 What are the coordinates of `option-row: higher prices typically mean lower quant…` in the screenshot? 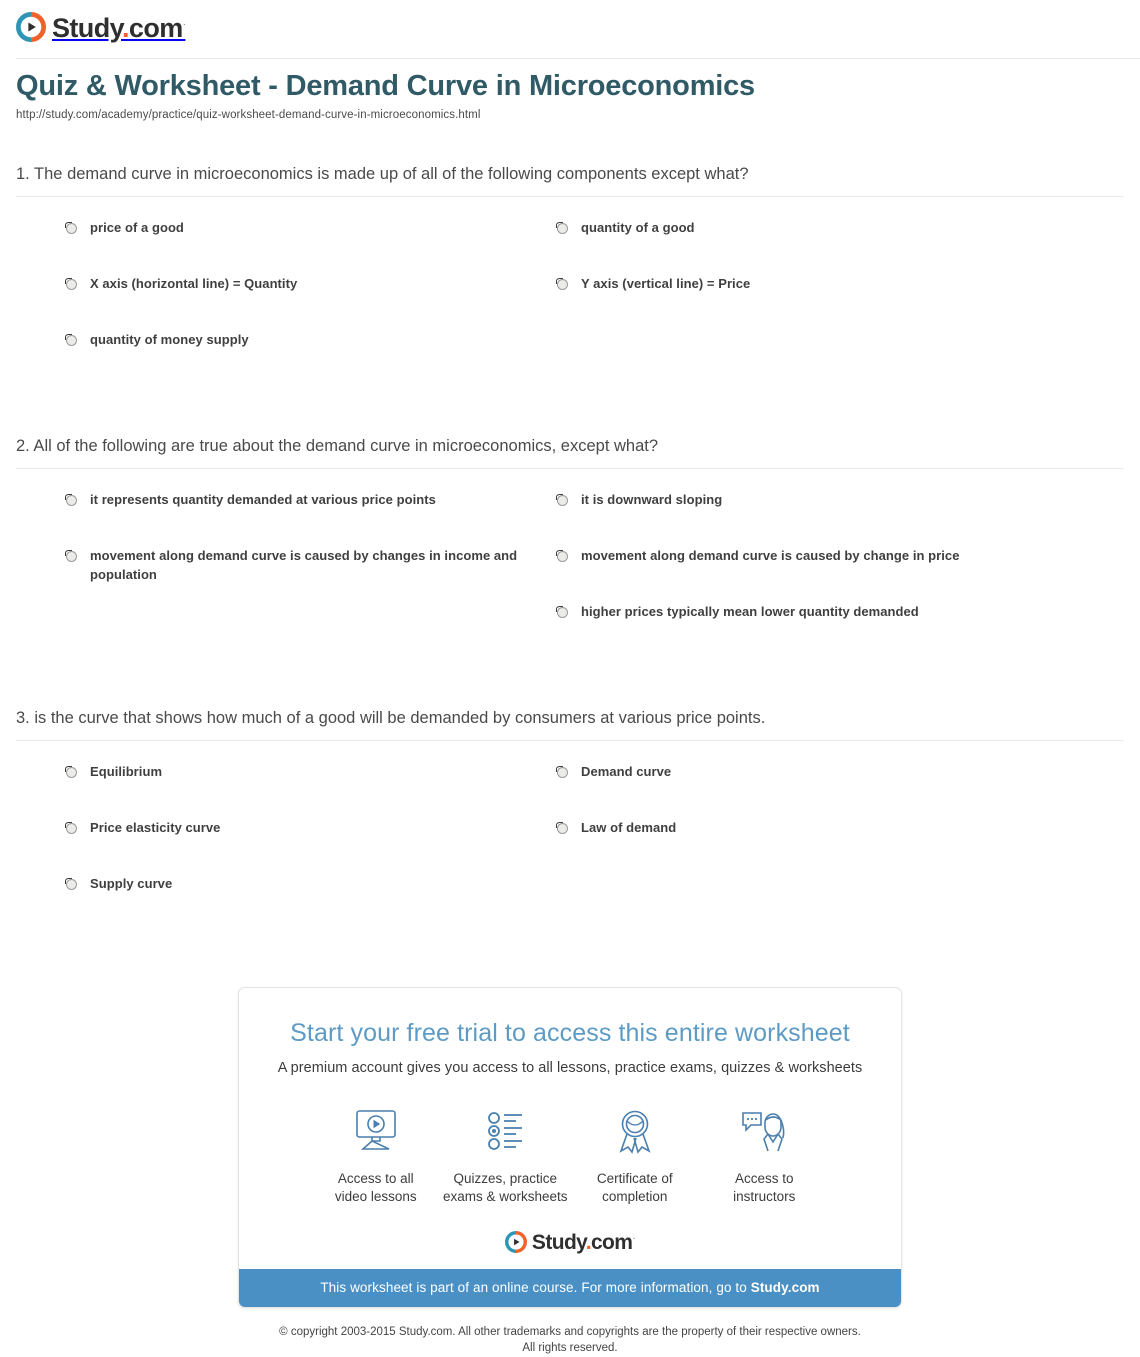 It's located at (821, 631).